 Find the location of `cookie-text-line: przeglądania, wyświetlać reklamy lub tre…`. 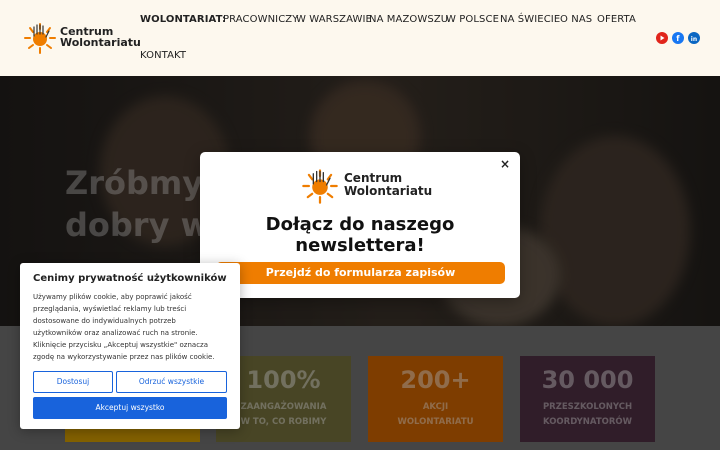

cookie-text-line: przeglądania, wyświetlać reklamy lub tre… is located at coordinates (110, 309).